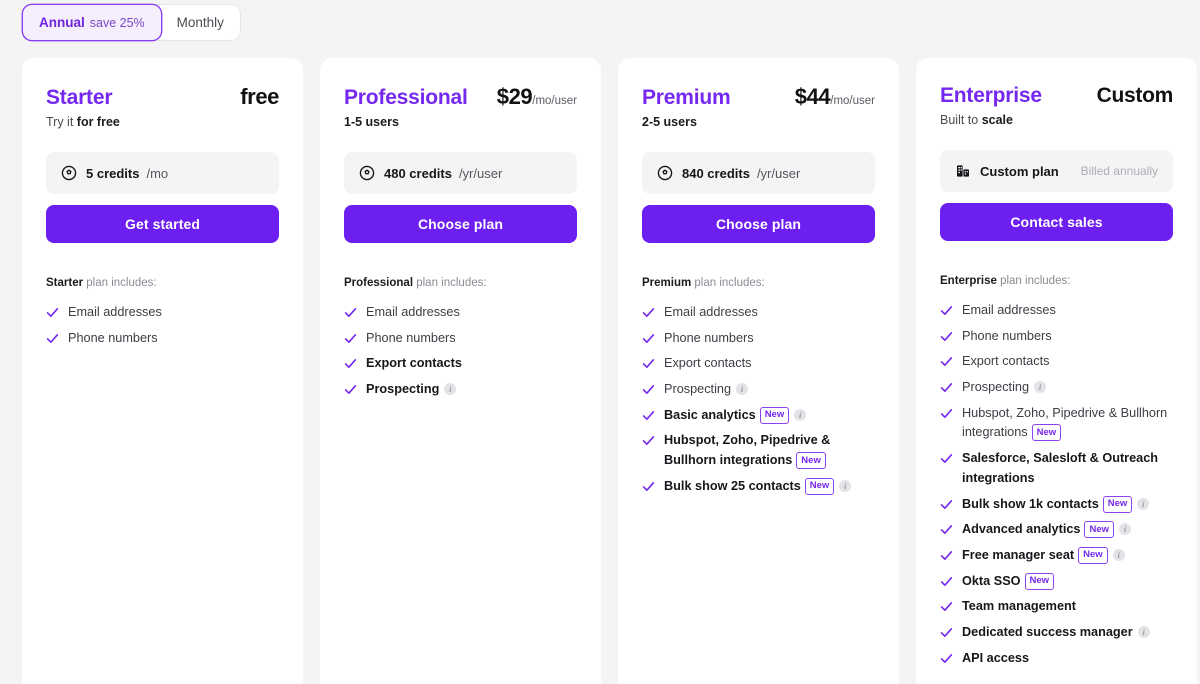  What do you see at coordinates (514, 96) in the screenshot?
I see `price-amount: $29` at bounding box center [514, 96].